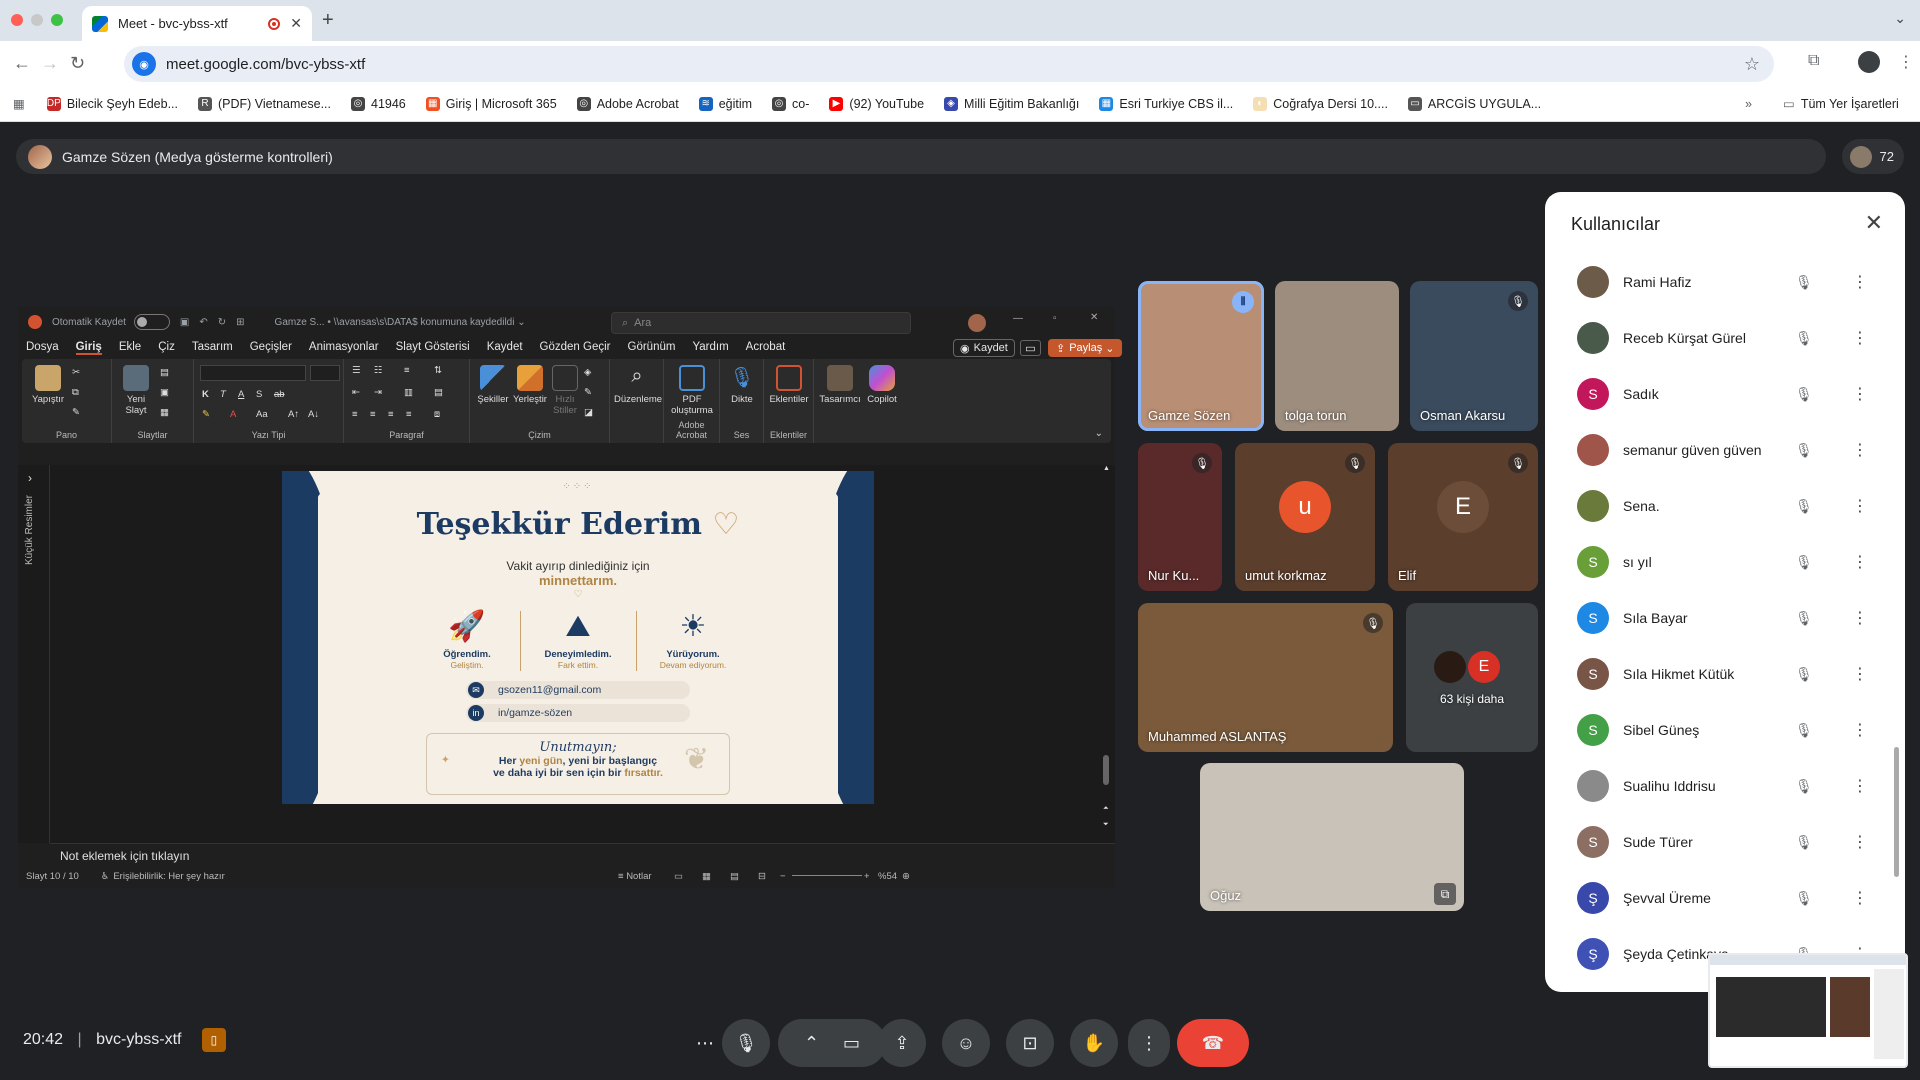 Image resolution: width=1920 pixels, height=1080 pixels. Describe the element at coordinates (1094, 317) in the screenshot. I see `ppt-close-icon: ✕` at that location.